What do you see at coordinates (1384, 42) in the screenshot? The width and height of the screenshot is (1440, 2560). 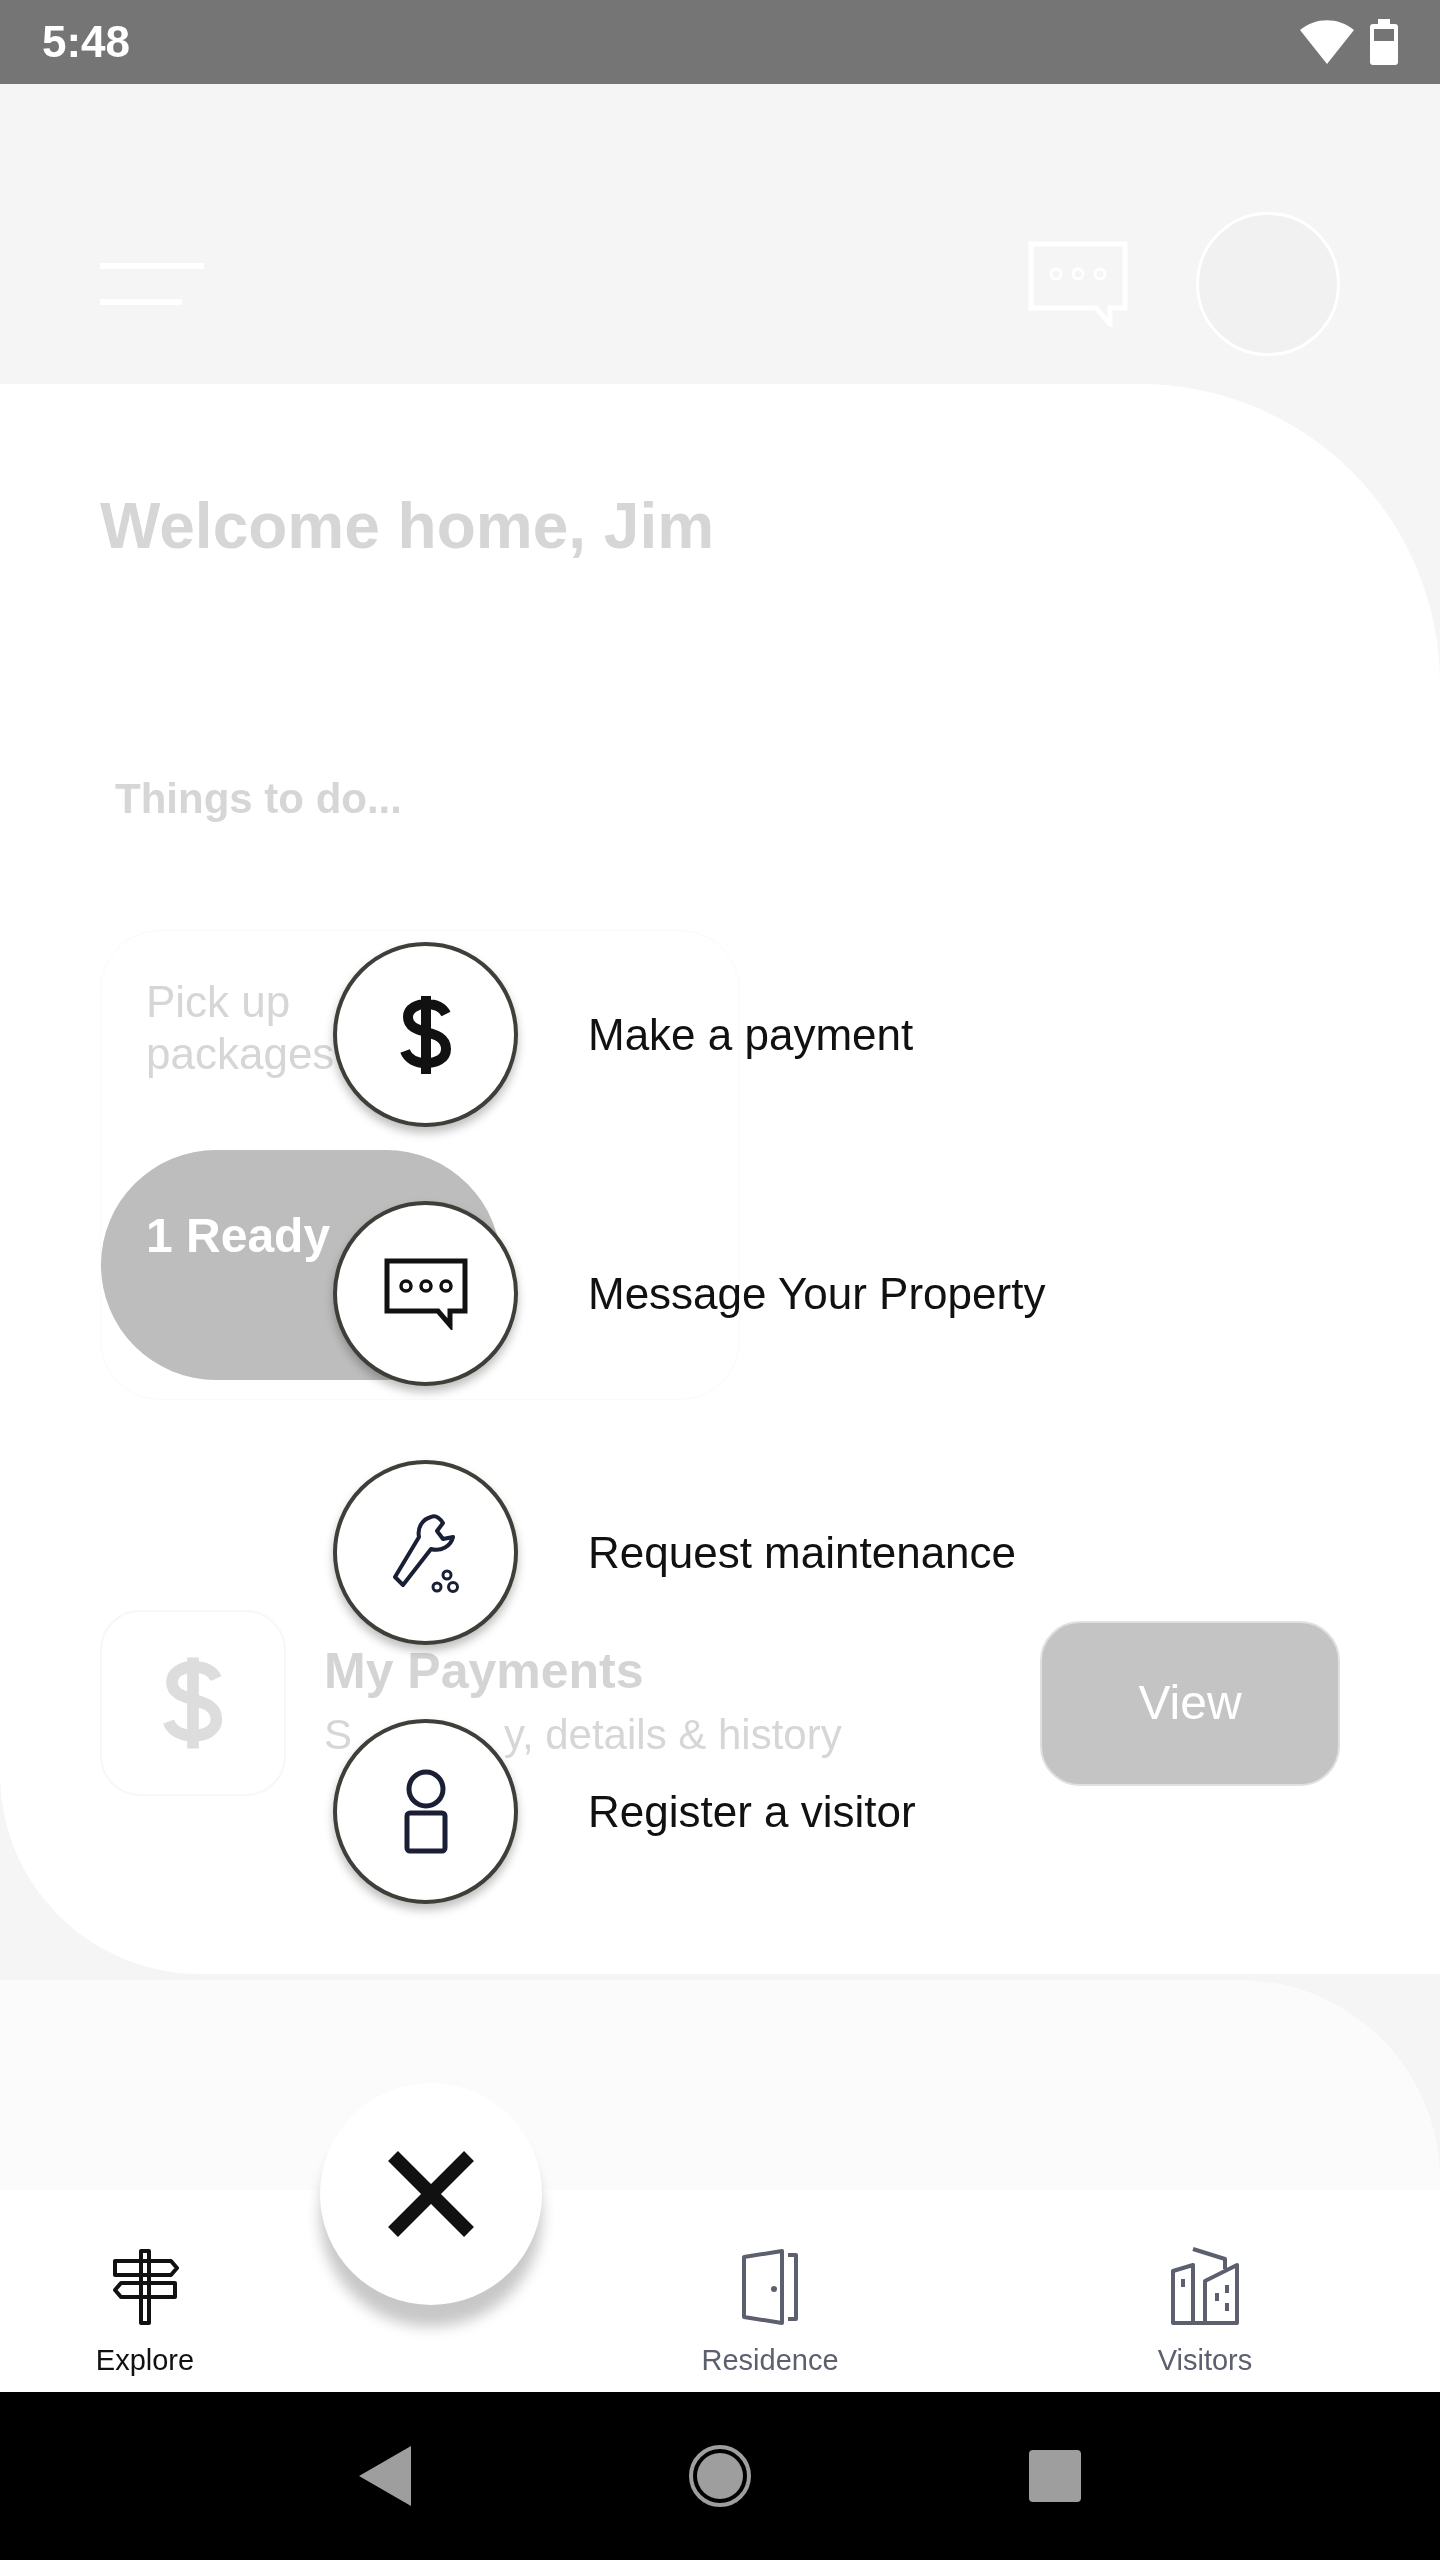 I see `battery-icon` at bounding box center [1384, 42].